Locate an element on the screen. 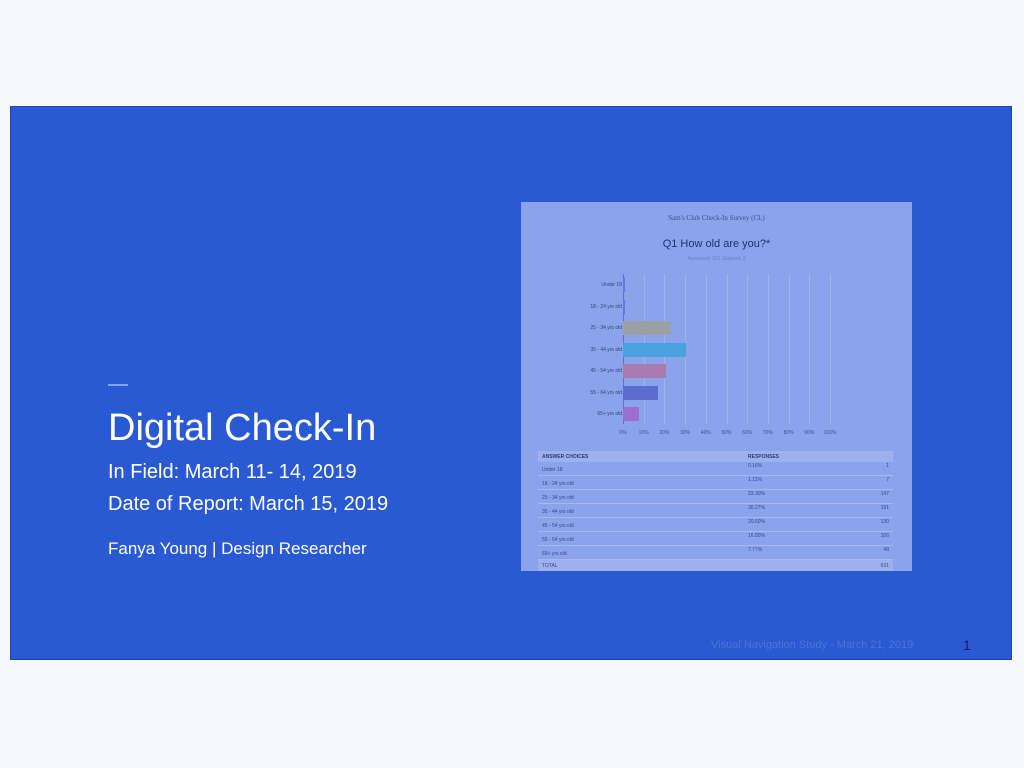 This screenshot has width=1024, height=768. category-label: Under 18 is located at coordinates (611, 285).